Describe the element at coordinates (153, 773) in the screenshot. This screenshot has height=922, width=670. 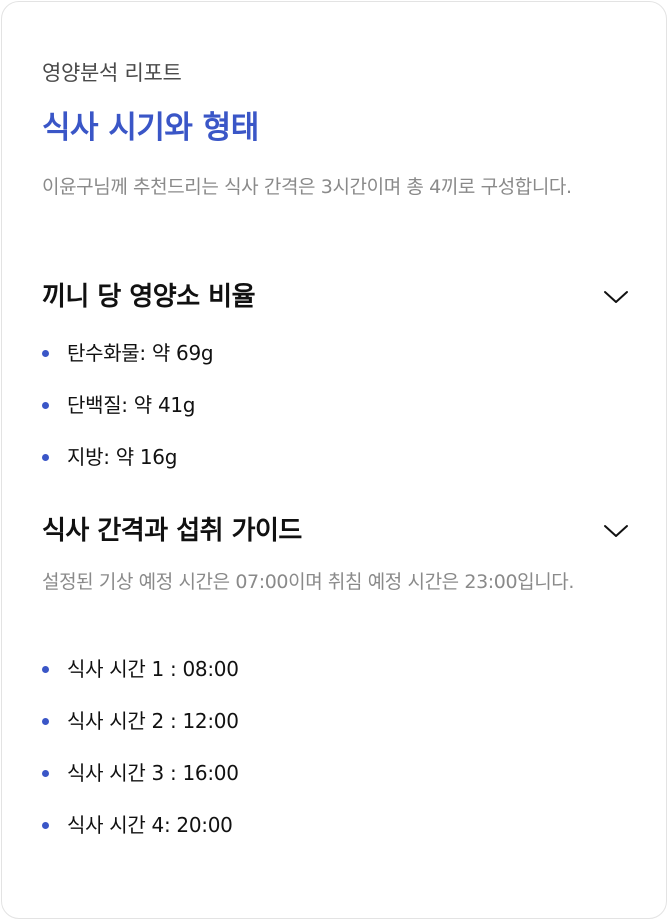
I see `meal-time-3: 식사 시간 3 : 16:00` at that location.